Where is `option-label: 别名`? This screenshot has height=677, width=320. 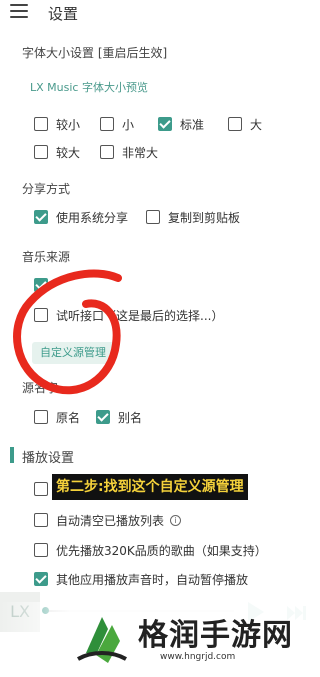
option-label: 别名 is located at coordinates (130, 417).